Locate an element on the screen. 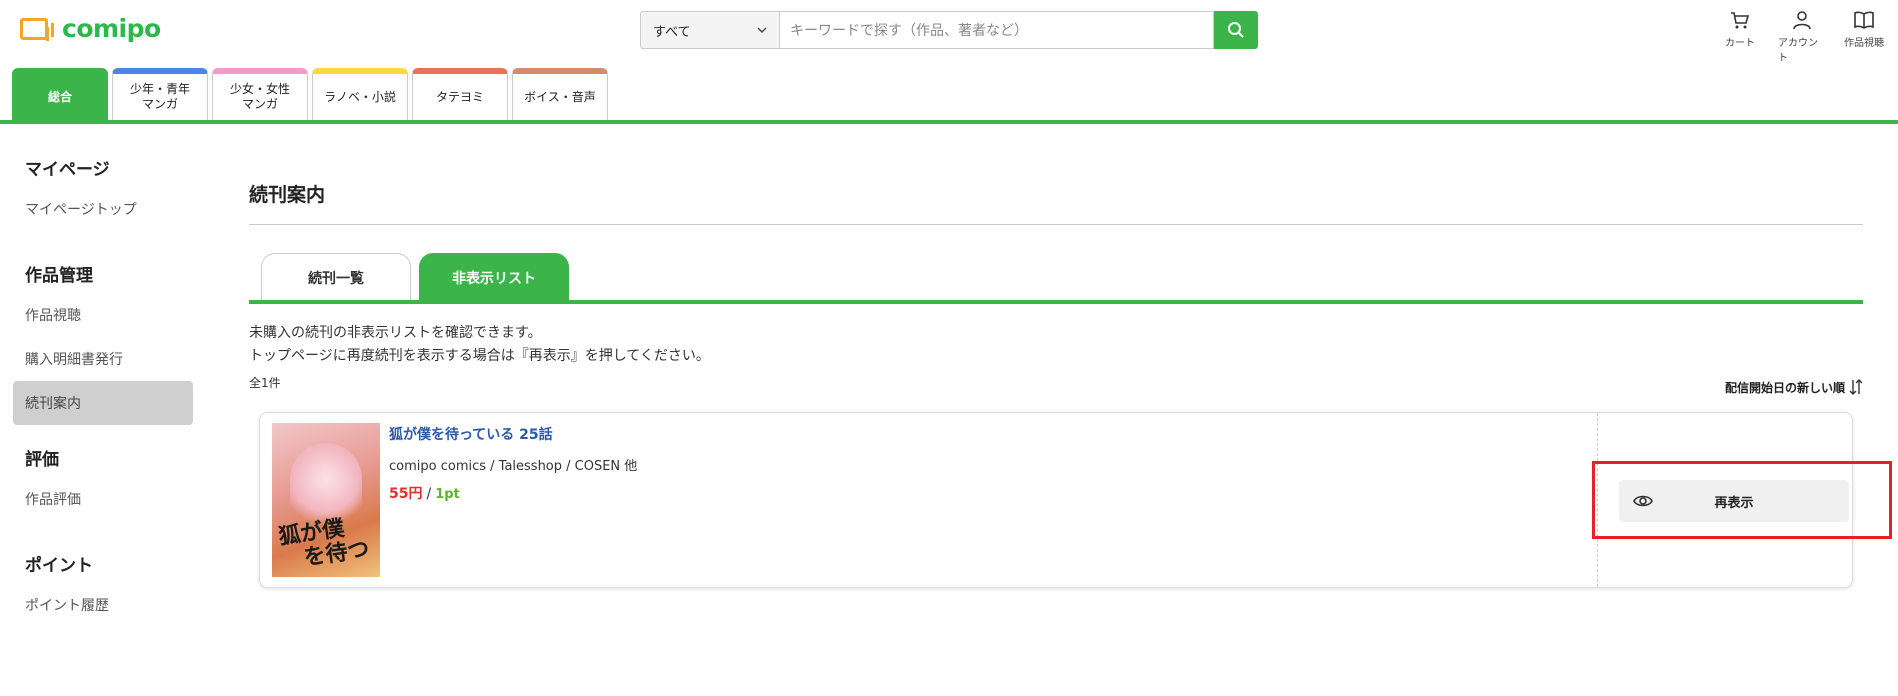 This screenshot has width=1898, height=696. category-tabs: 総合 少年・青年 マンガ 少女・女性 マンガ ラノベ・小説 タテヨミ ボイス・音声 is located at coordinates (310, 94).